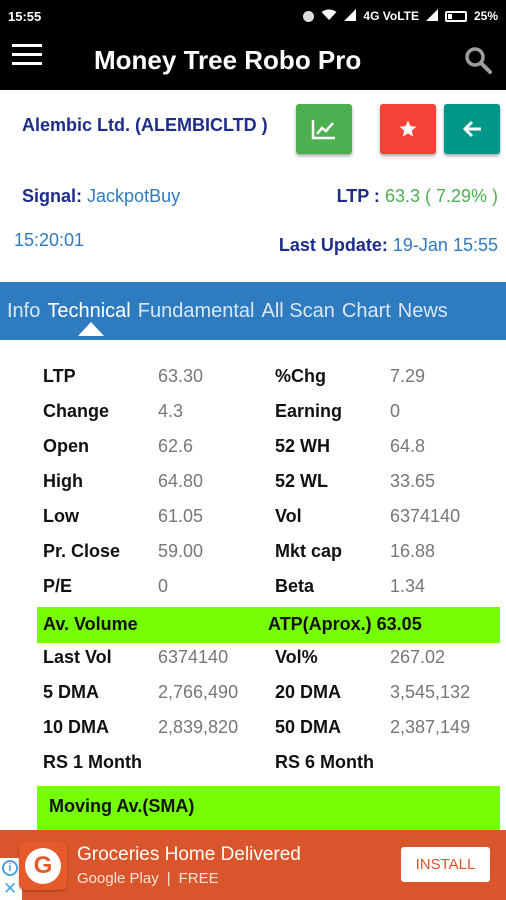 This screenshot has height=900, width=506. What do you see at coordinates (302, 481) in the screenshot?
I see `row-label: 52 WL` at bounding box center [302, 481].